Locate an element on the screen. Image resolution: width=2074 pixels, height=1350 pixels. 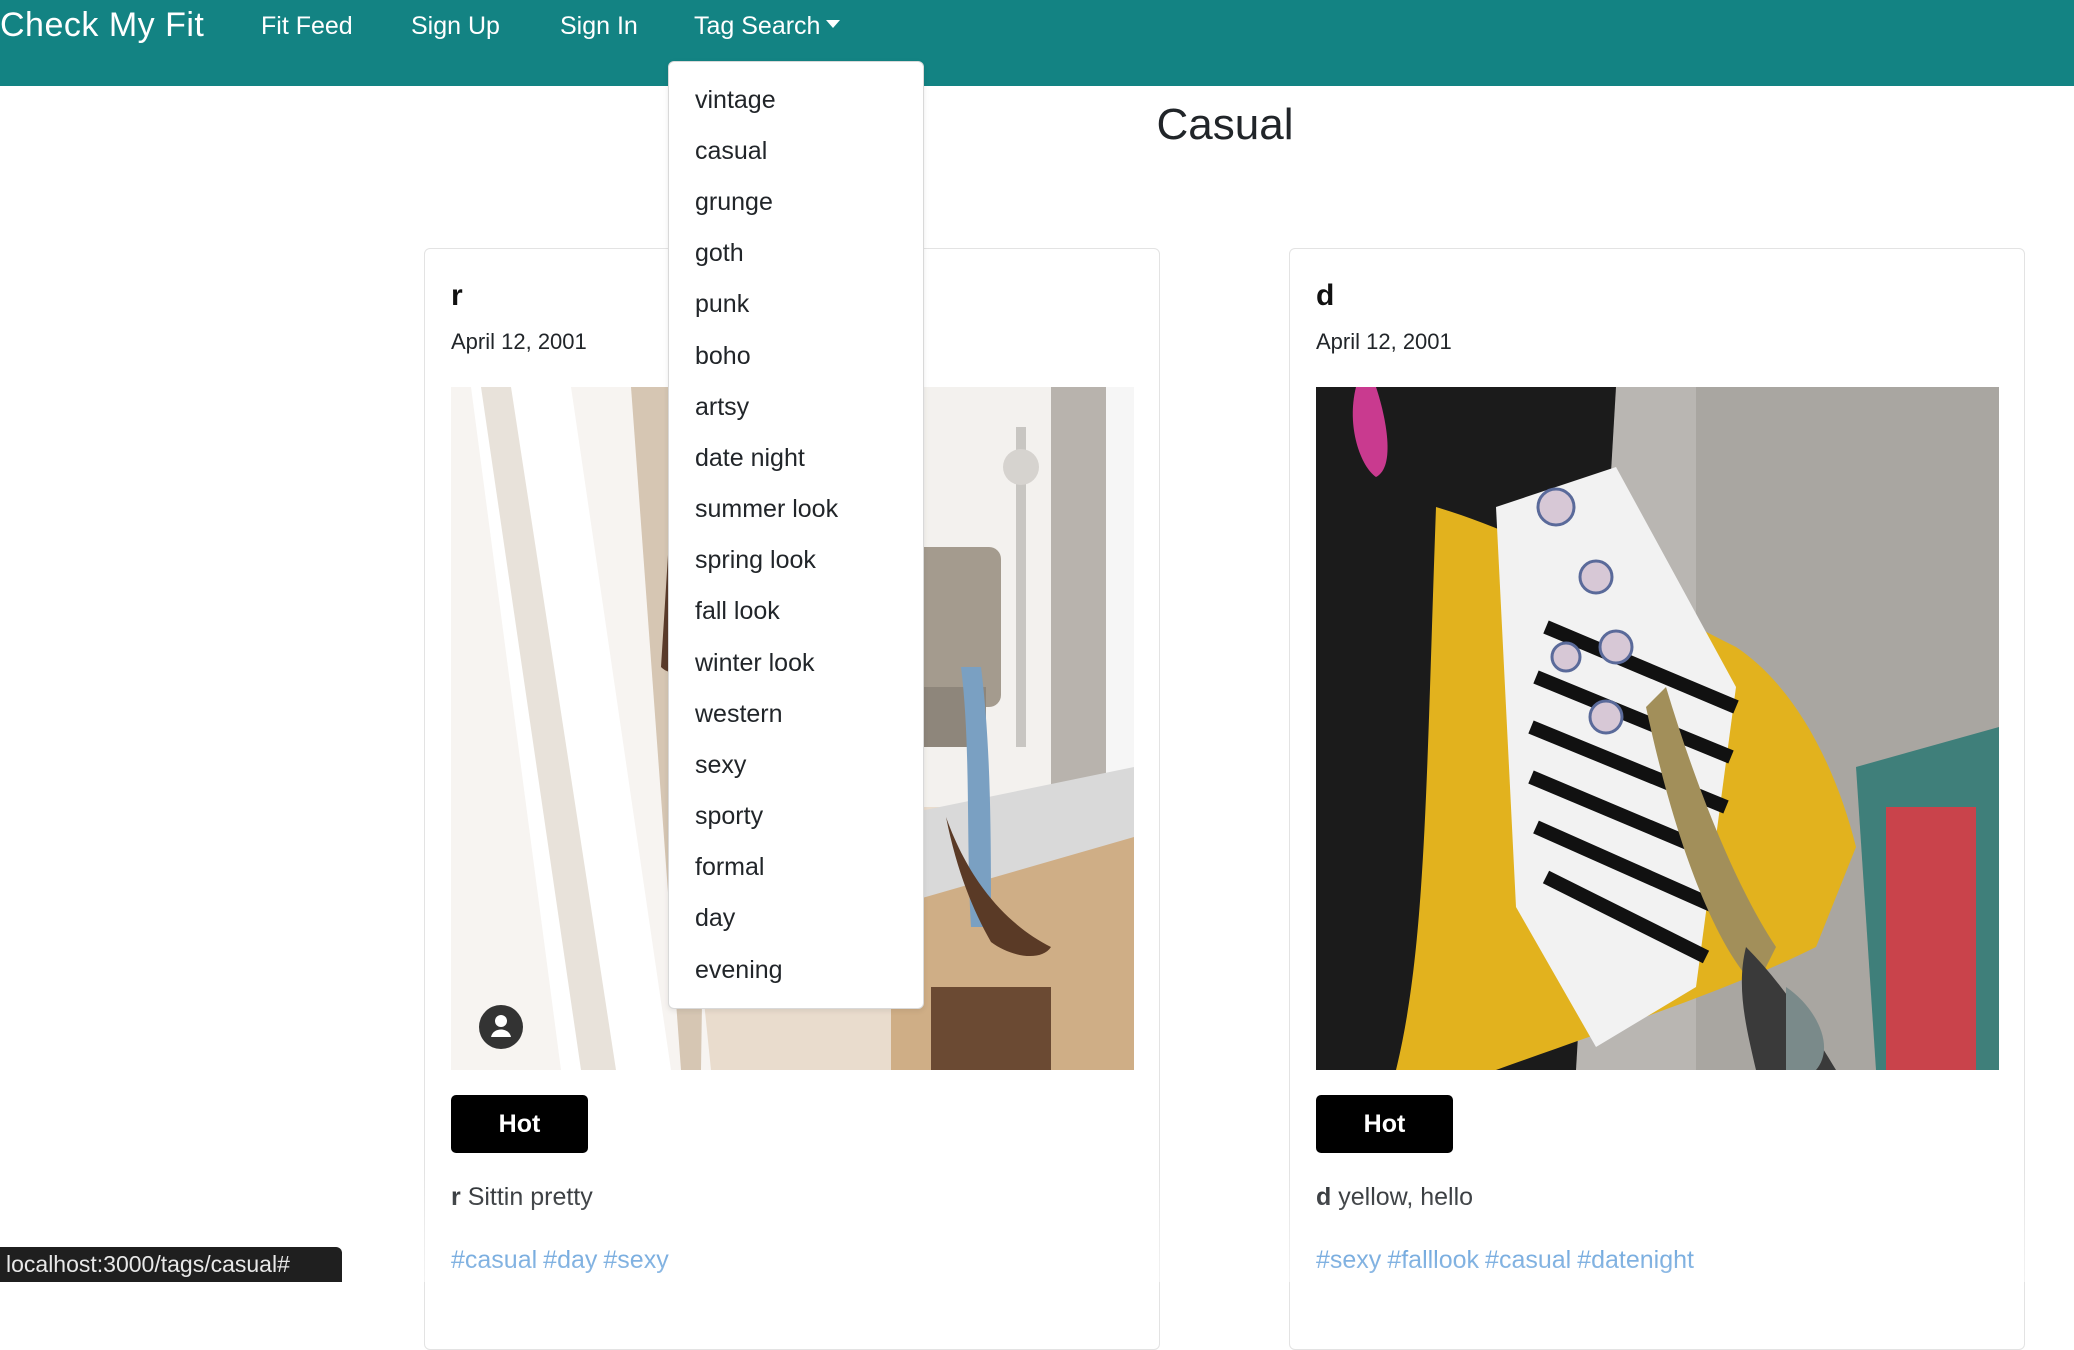
dropdown-item-western: western is located at coordinates (739, 714).